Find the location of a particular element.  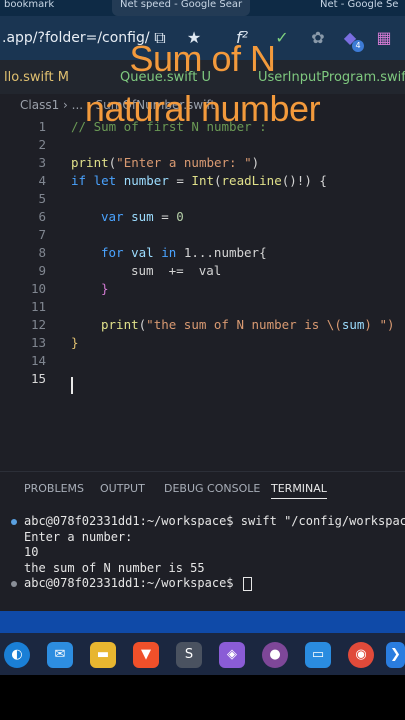

code-line: 2 is located at coordinates (202, 145).